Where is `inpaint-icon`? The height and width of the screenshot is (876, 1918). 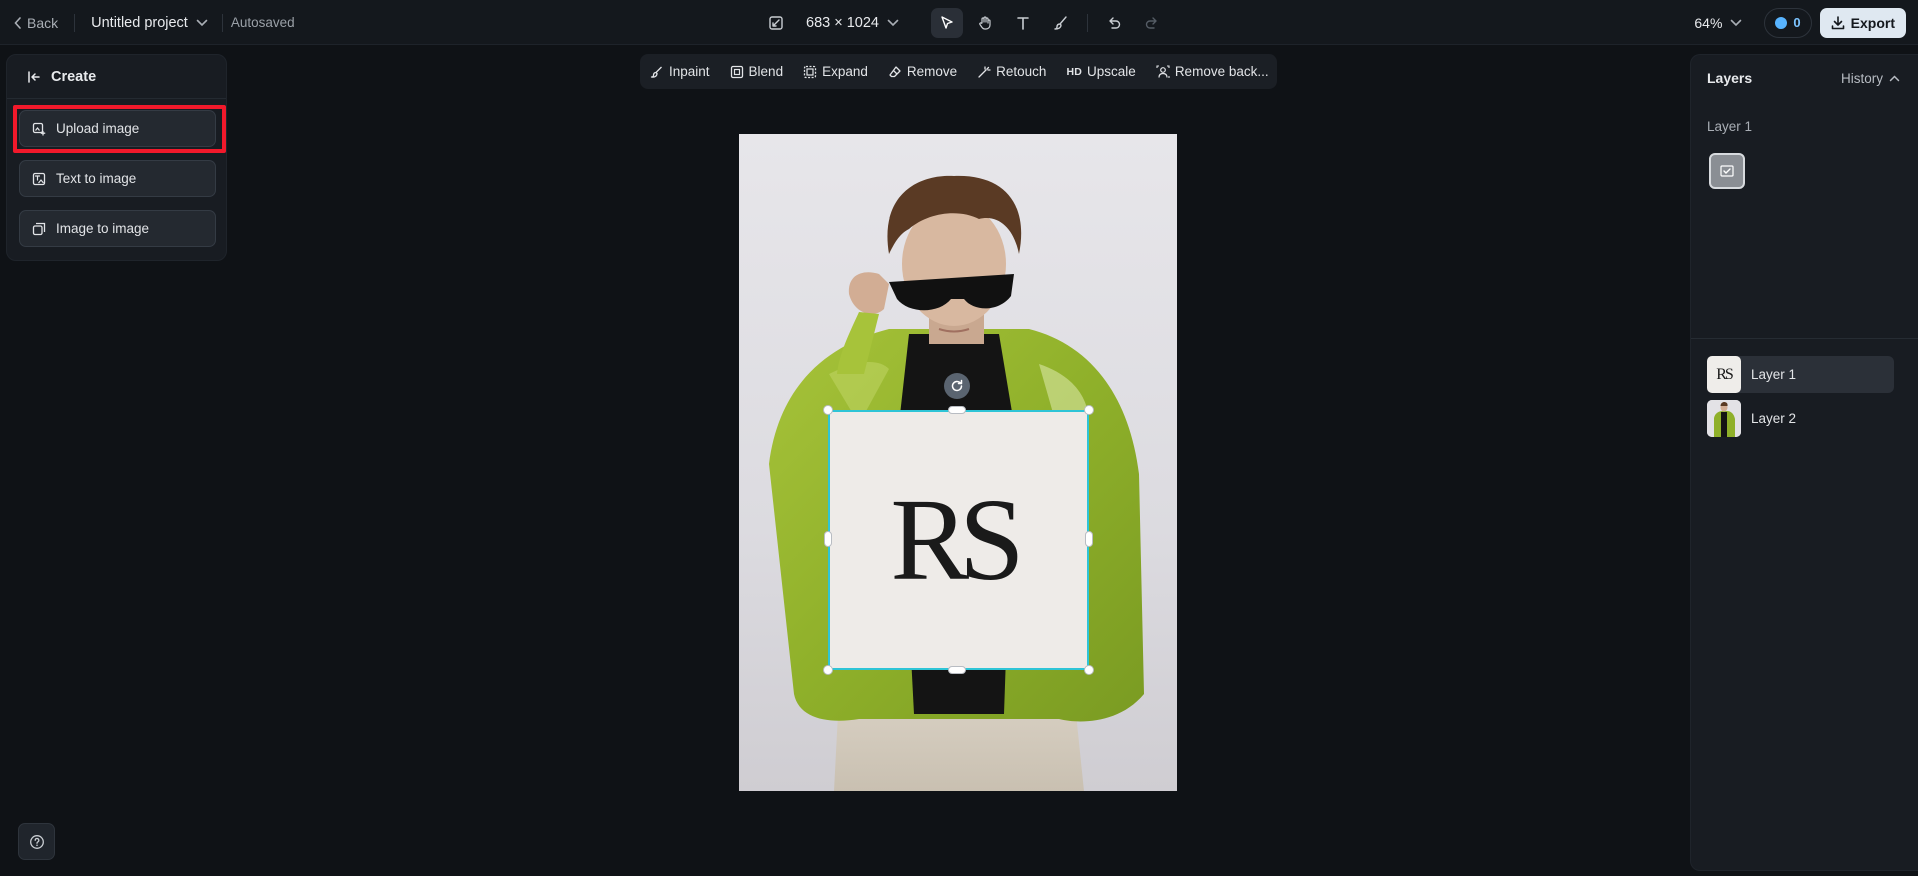 inpaint-icon is located at coordinates (657, 72).